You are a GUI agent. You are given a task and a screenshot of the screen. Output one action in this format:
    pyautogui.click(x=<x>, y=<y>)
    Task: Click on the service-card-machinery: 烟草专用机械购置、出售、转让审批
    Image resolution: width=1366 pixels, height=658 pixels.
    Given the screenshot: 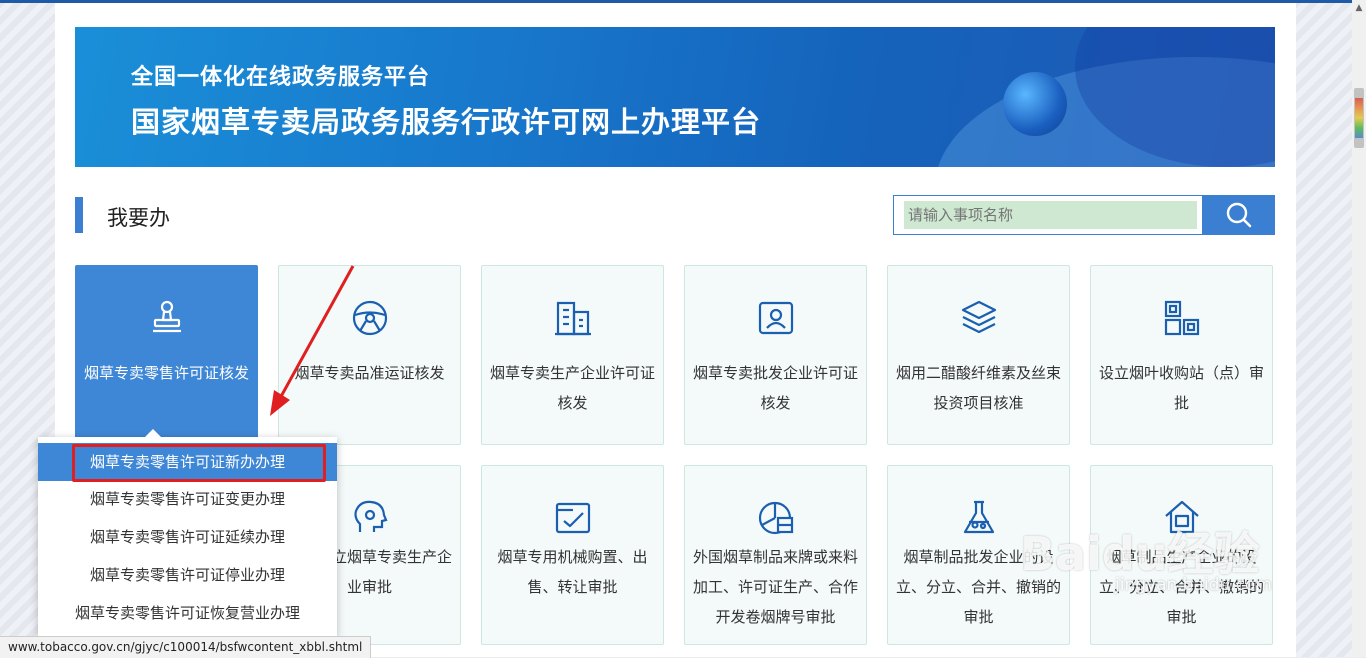 What is the action you would take?
    pyautogui.click(x=572, y=555)
    